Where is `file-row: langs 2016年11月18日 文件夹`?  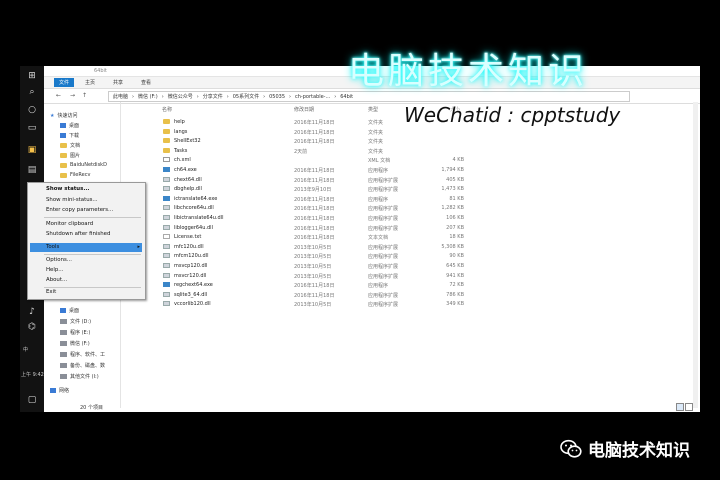 file-row: langs 2016年11月18日 文件夹 is located at coordinates (382, 132).